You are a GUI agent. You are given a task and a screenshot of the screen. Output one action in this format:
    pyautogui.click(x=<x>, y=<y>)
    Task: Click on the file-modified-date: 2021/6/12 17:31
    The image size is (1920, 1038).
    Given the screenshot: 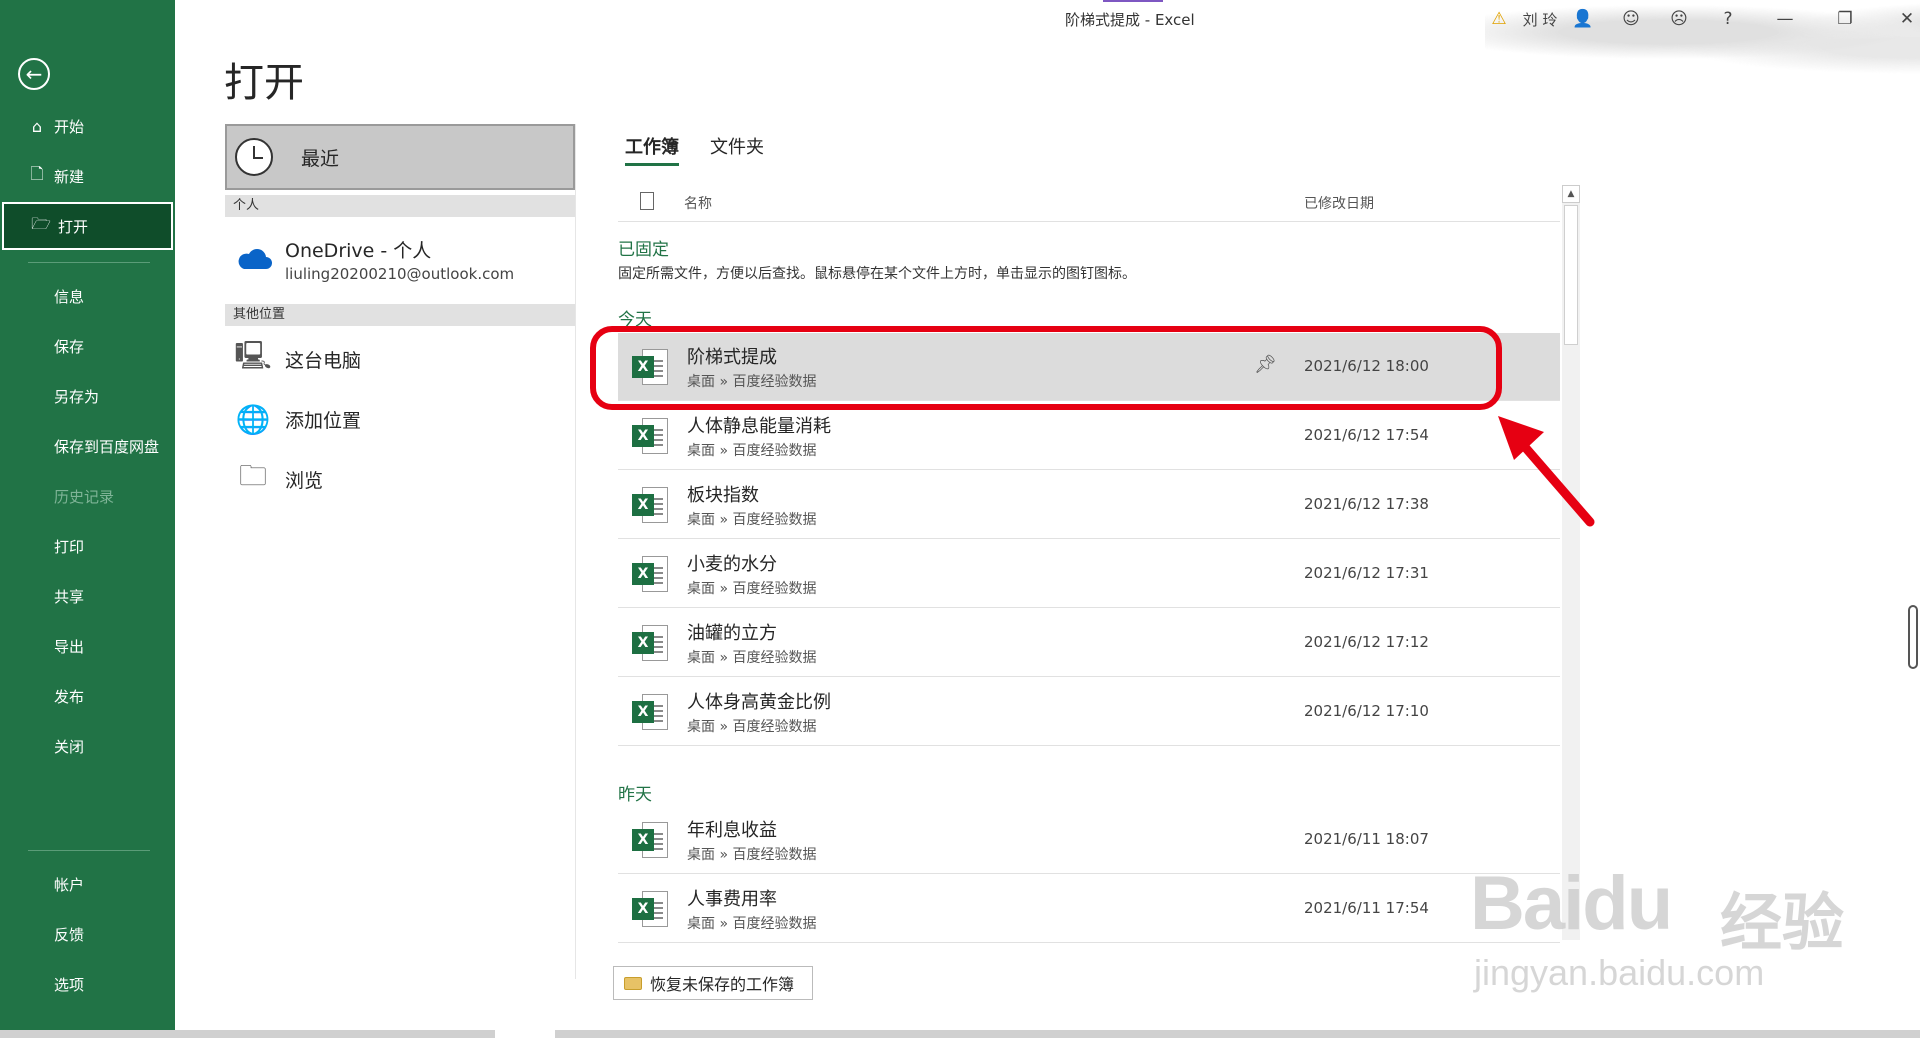 What is the action you would take?
    pyautogui.click(x=1366, y=573)
    